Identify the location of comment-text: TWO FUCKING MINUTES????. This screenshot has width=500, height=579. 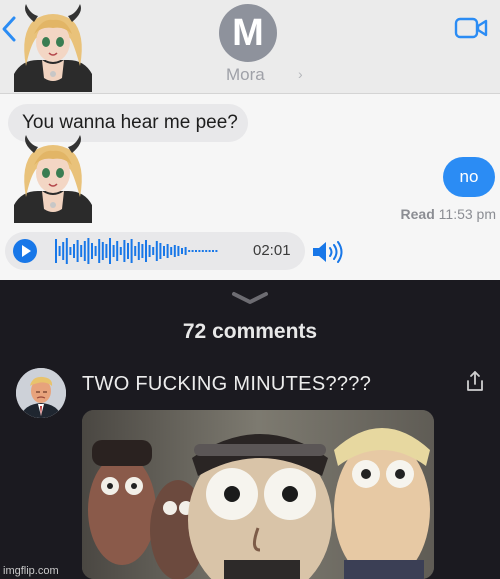
(227, 384).